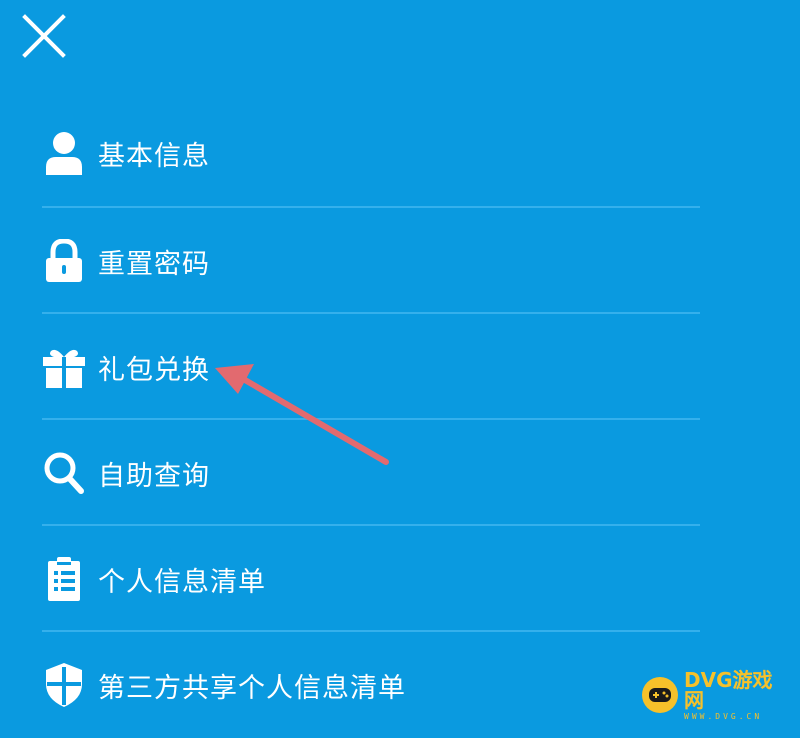 The height and width of the screenshot is (738, 800). I want to click on close-icon, so click(44, 36).